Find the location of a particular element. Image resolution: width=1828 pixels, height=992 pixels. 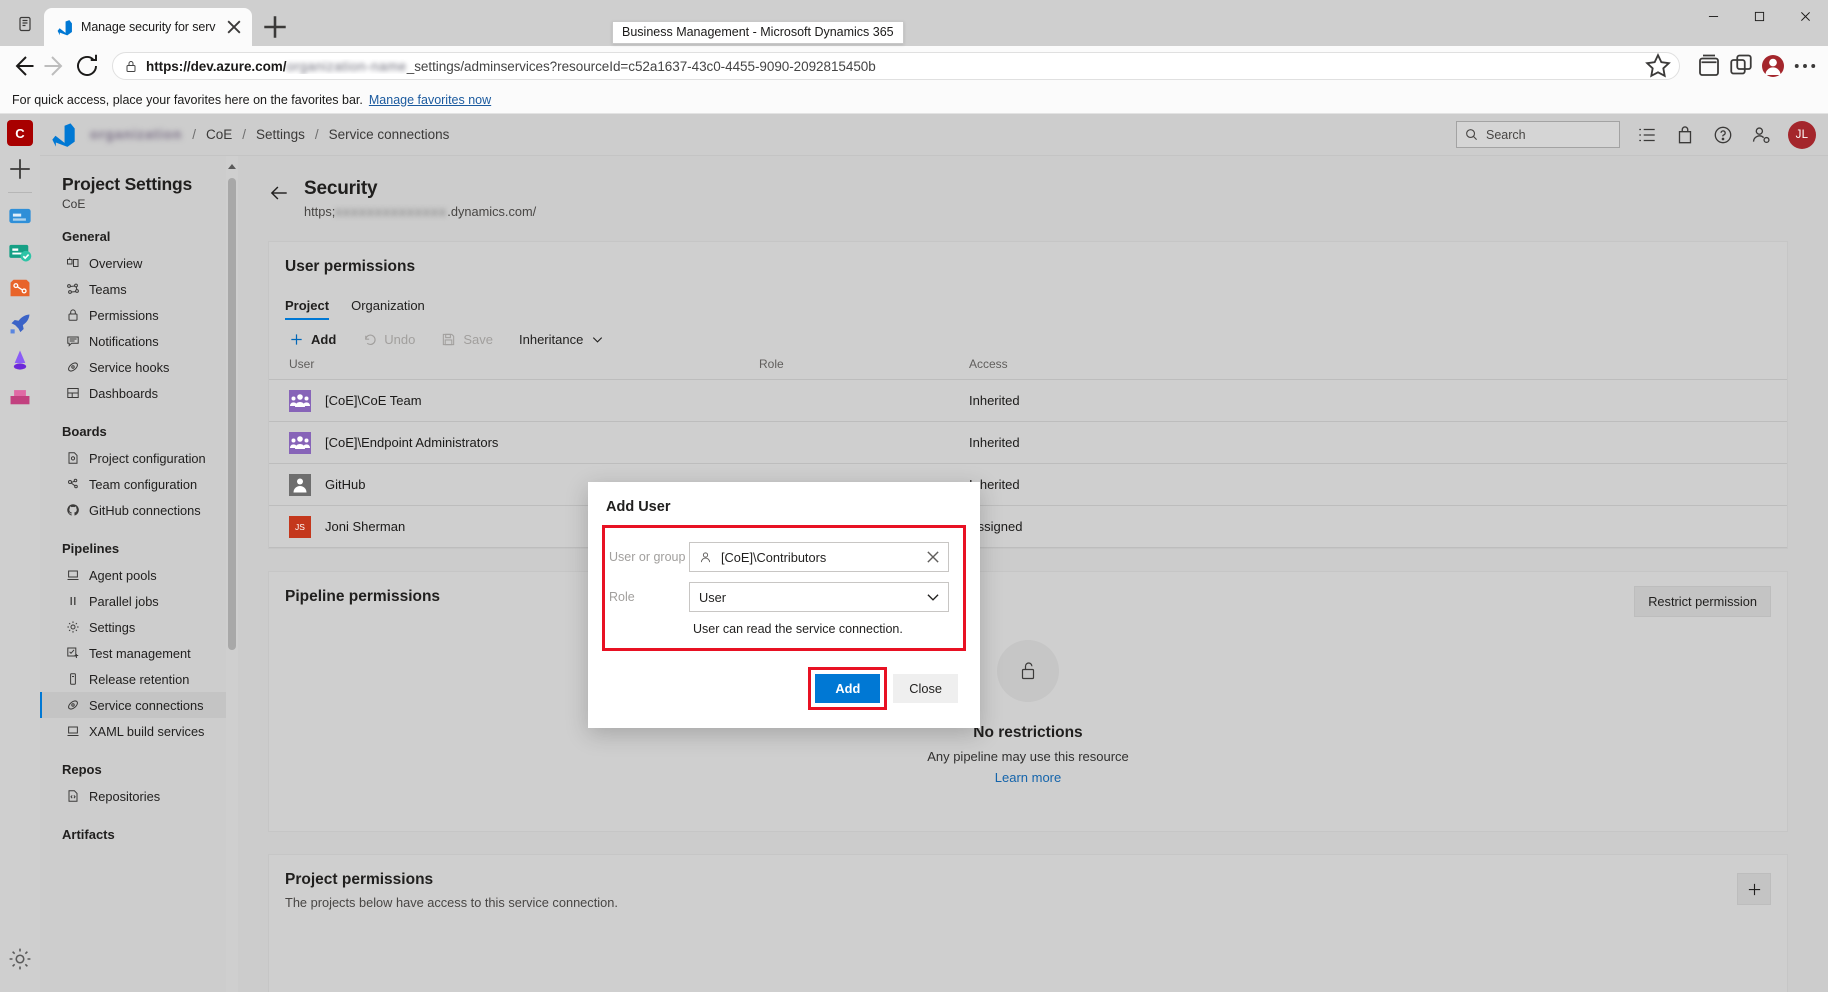

restrict-permission-button: Restrict permission is located at coordinates (1702, 601).